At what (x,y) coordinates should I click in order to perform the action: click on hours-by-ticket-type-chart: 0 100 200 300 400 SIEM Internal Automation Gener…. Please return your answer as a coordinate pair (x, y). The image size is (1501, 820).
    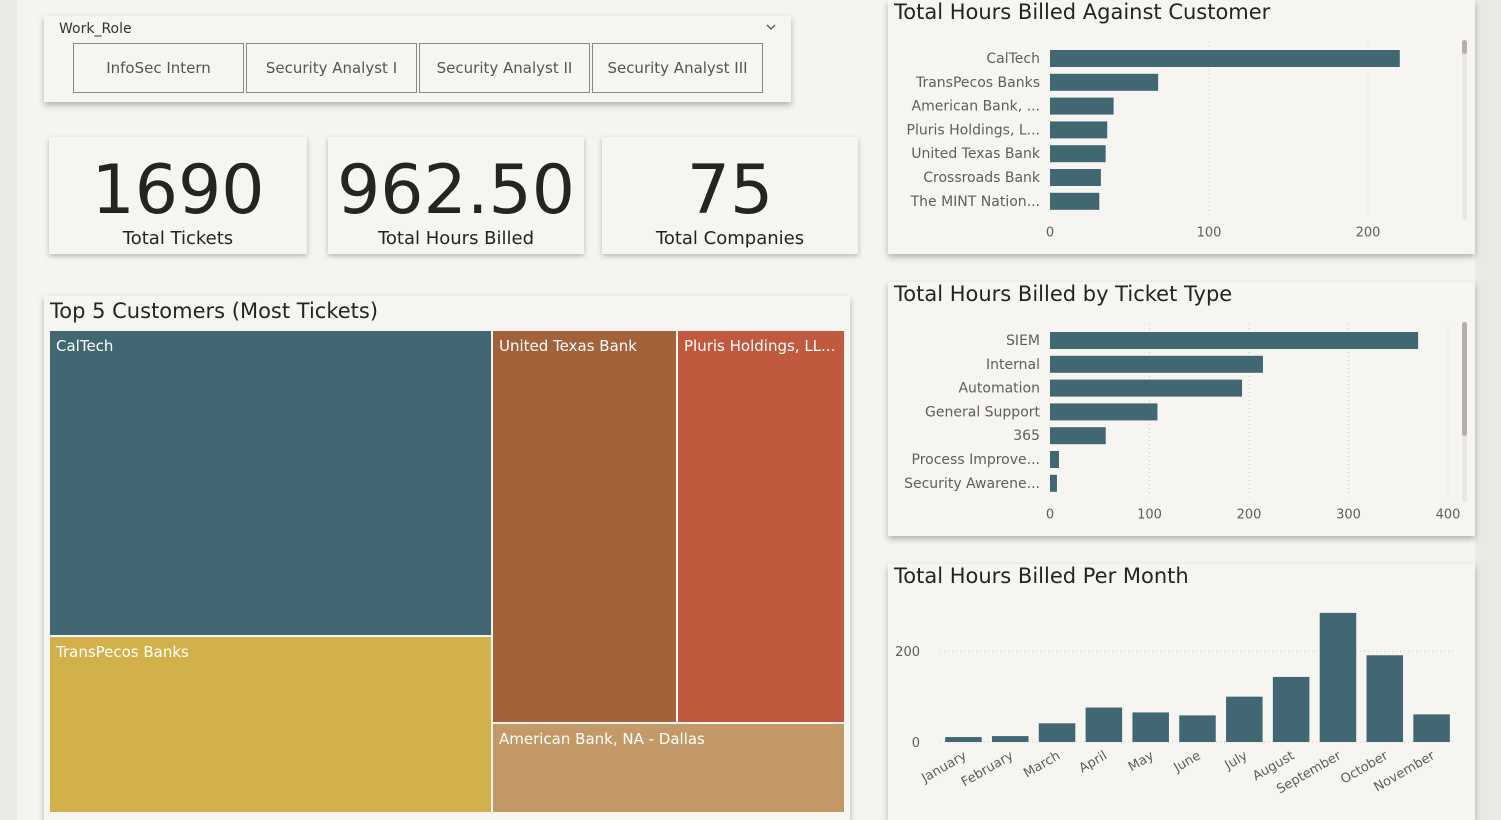
    Looking at the image, I should click on (1182, 423).